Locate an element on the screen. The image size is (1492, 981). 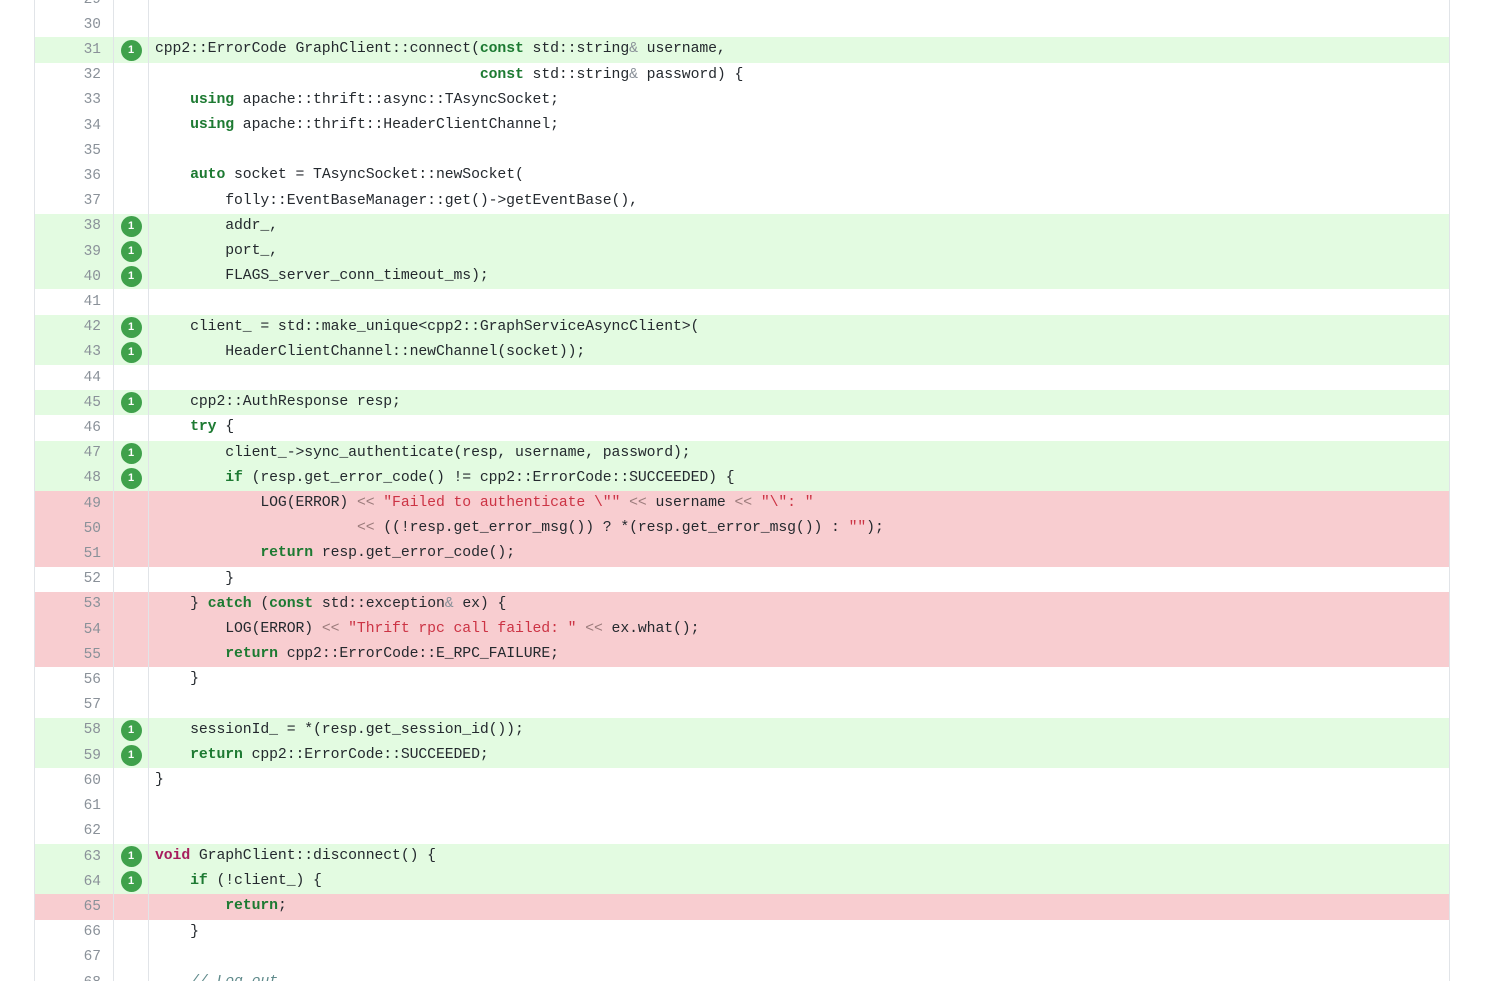
line-number: 39 is located at coordinates (74, 252).